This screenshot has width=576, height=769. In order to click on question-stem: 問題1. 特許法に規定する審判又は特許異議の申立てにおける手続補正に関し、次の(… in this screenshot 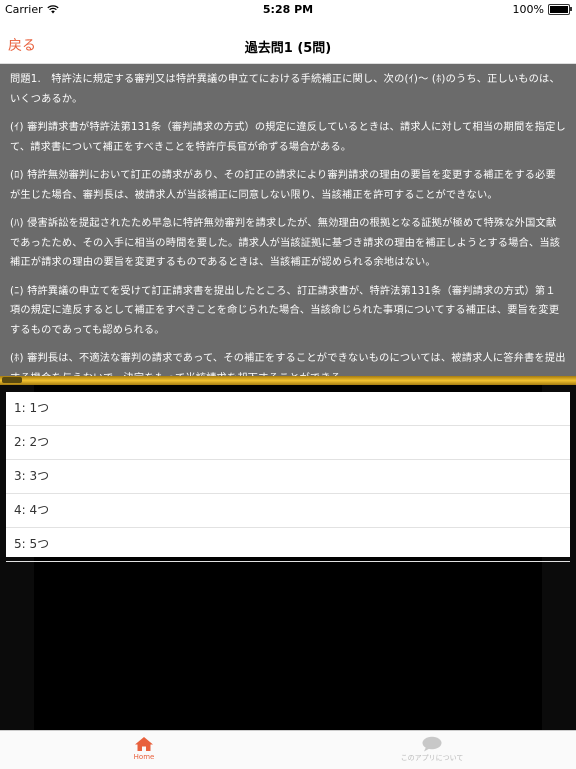, I will do `click(285, 89)`.